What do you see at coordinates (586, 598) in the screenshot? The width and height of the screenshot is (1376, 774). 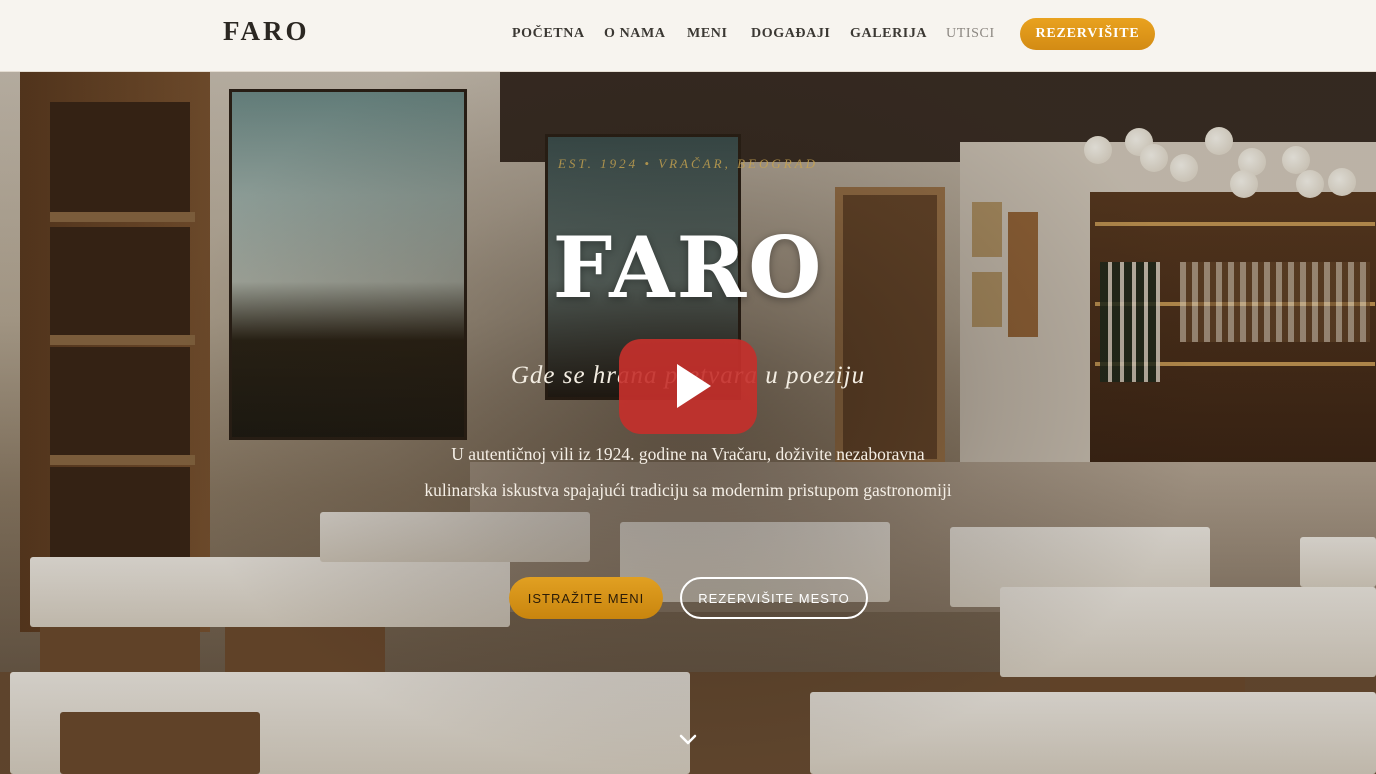 I see `explore-menu-button: ISTRAŽITE MENI` at bounding box center [586, 598].